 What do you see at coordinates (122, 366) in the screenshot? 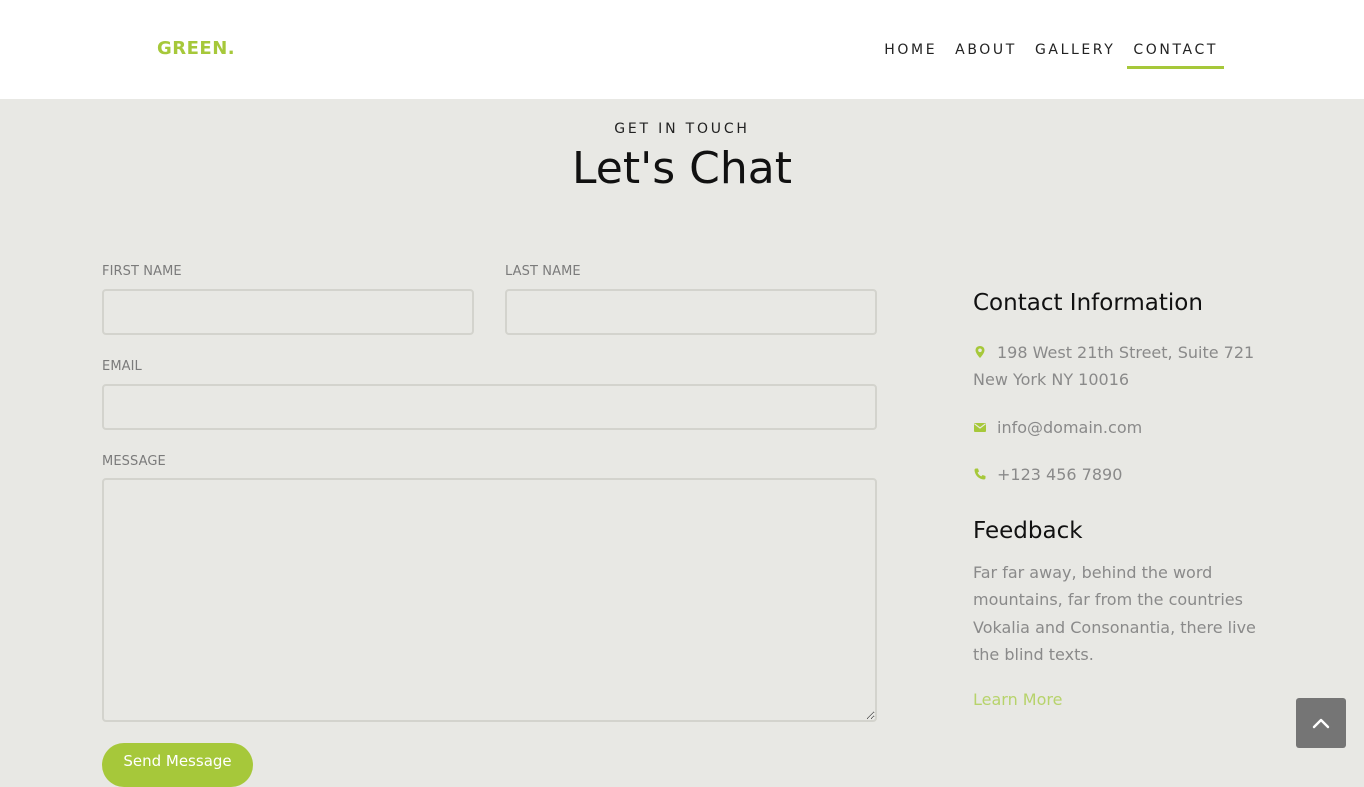
I see `email-label: EMAIL` at bounding box center [122, 366].